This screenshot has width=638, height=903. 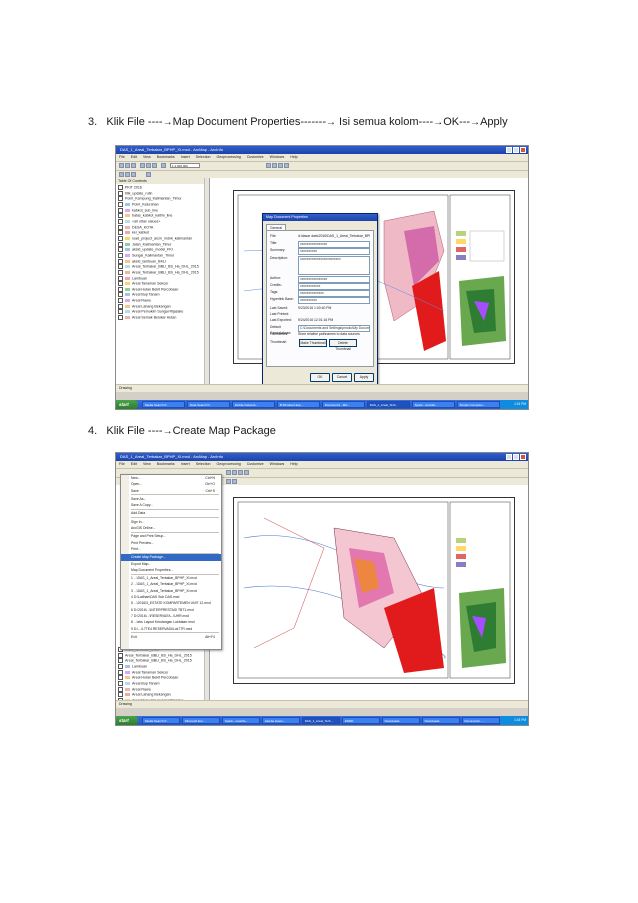 What do you see at coordinates (142, 165) in the screenshot?
I see `cut-icon` at bounding box center [142, 165].